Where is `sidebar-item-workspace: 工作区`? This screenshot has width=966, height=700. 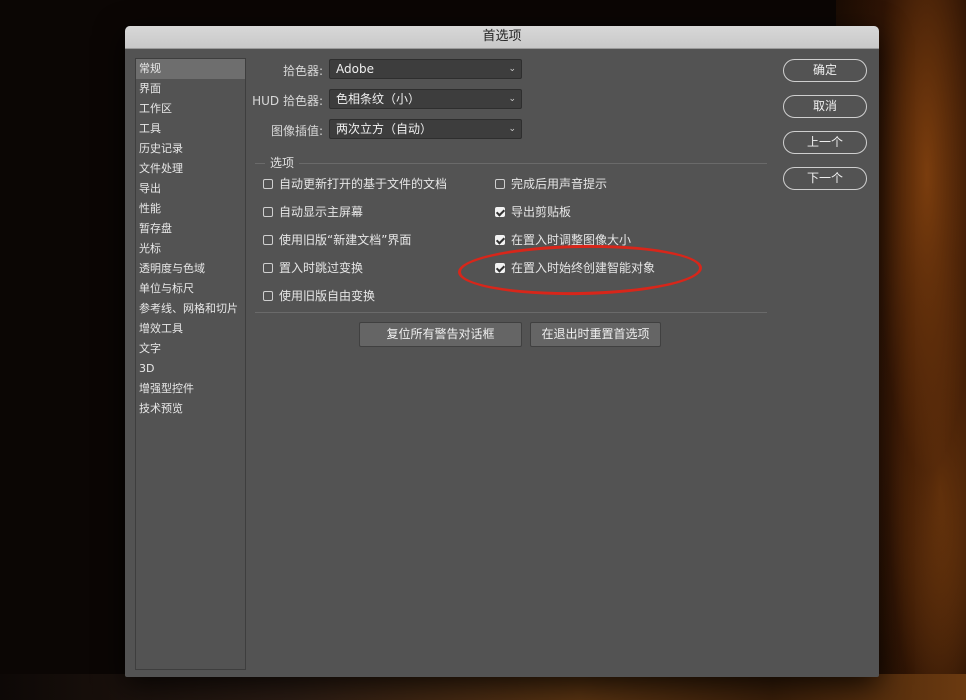
sidebar-item-workspace: 工作区 is located at coordinates (190, 109).